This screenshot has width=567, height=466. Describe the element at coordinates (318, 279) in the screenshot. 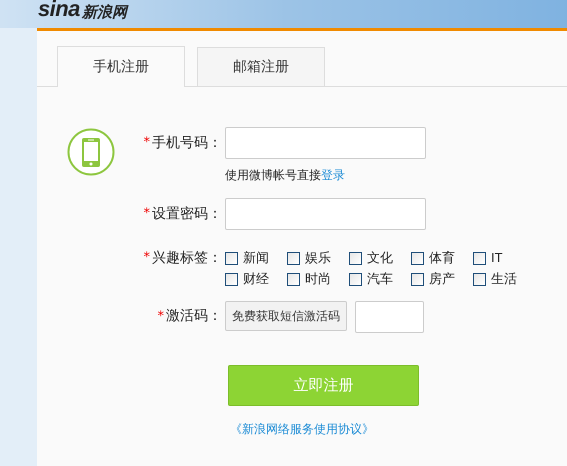

I see `checkbox-label: 时尚` at that location.